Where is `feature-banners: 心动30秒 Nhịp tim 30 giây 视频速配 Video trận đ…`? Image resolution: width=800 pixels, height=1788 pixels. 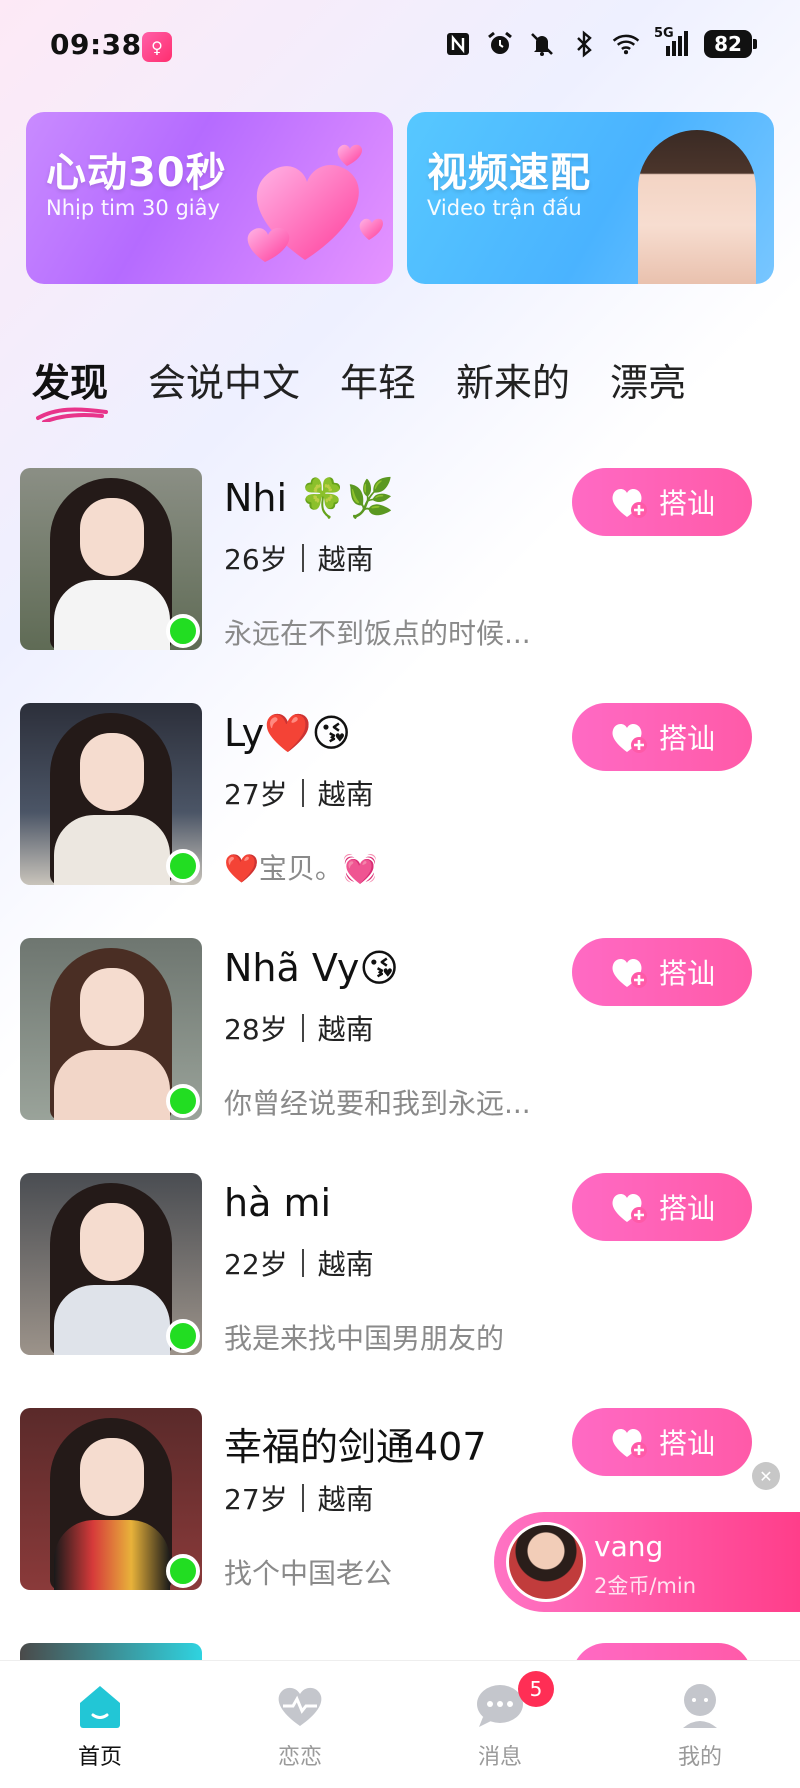 feature-banners: 心动30秒 Nhịp tim 30 giây 视频速配 Video trận đ… is located at coordinates (400, 198).